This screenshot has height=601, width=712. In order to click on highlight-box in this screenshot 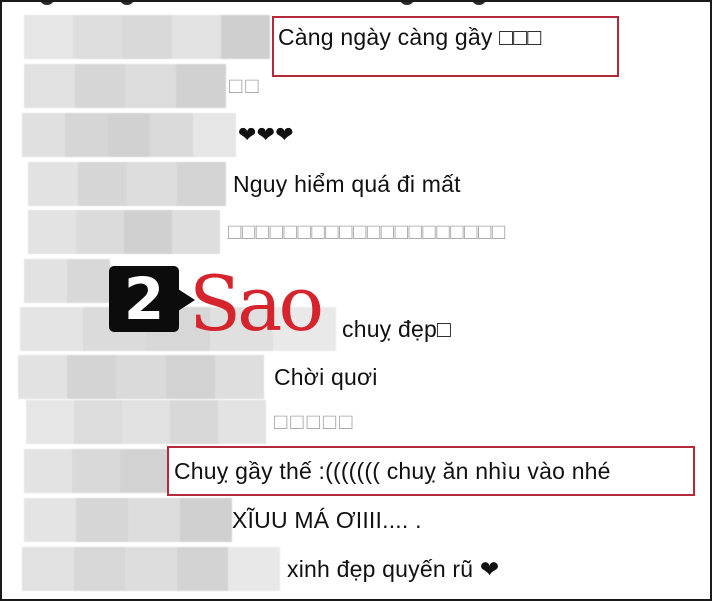, I will do `click(431, 471)`.